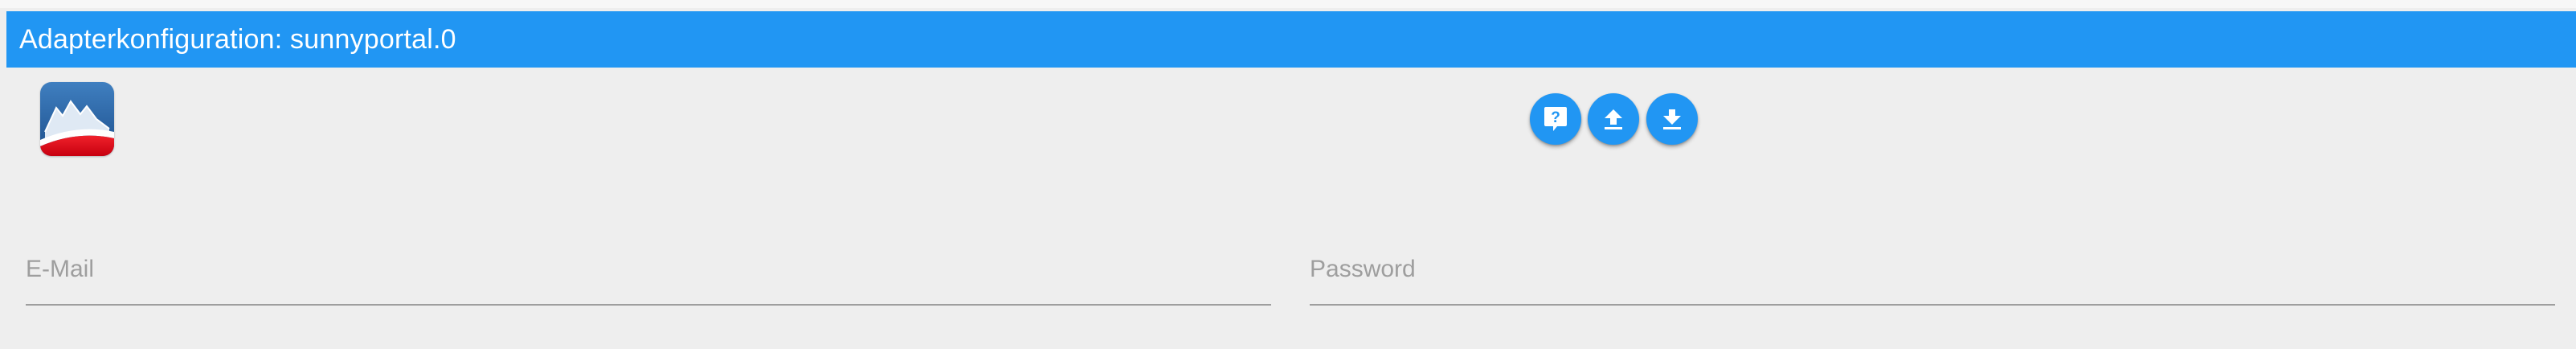  I want to click on password-field-container, so click(1933, 271).